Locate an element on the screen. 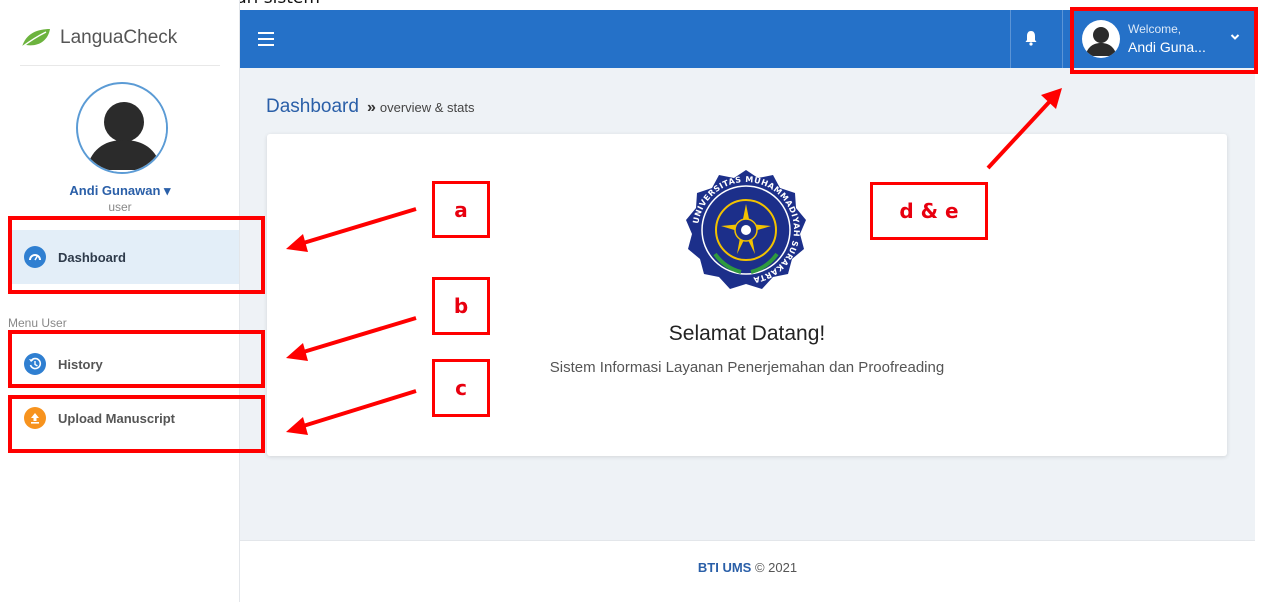 The height and width of the screenshot is (602, 1273). annotation-label-a: a is located at coordinates (461, 209).